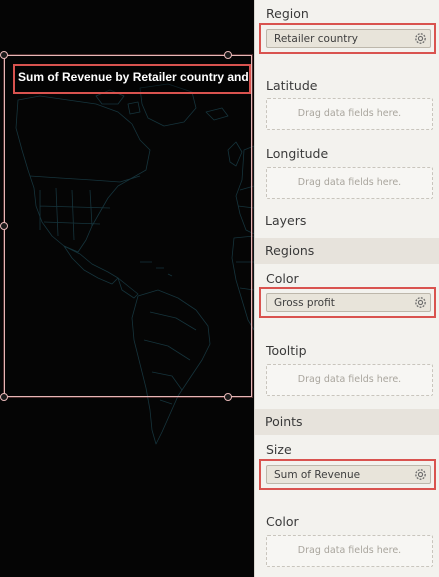 The height and width of the screenshot is (577, 439). I want to click on region-field-pill: Retailer country, so click(348, 38).